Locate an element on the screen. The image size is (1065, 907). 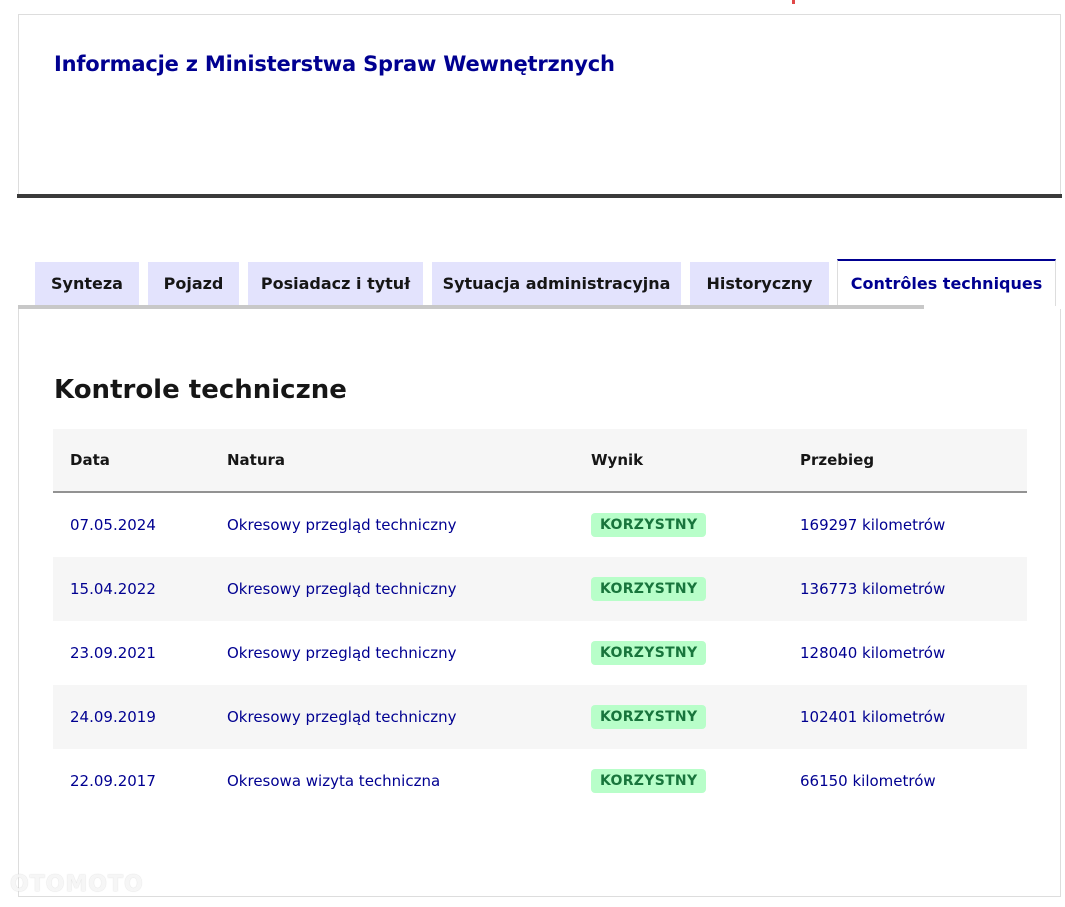
watermark-logo: OTOMOTO is located at coordinates (77, 884).